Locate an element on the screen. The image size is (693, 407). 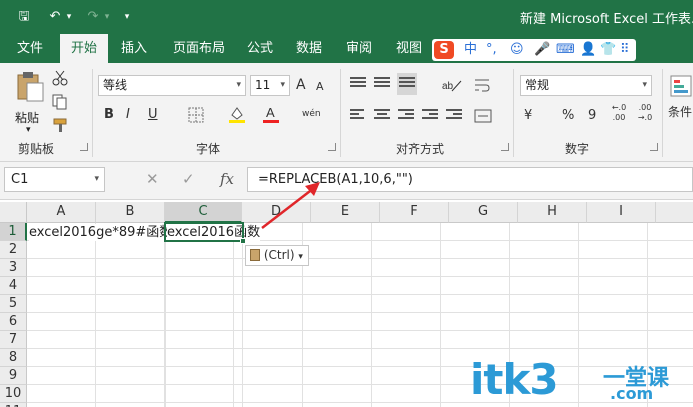
row-header-2: 2 is located at coordinates (13, 250).